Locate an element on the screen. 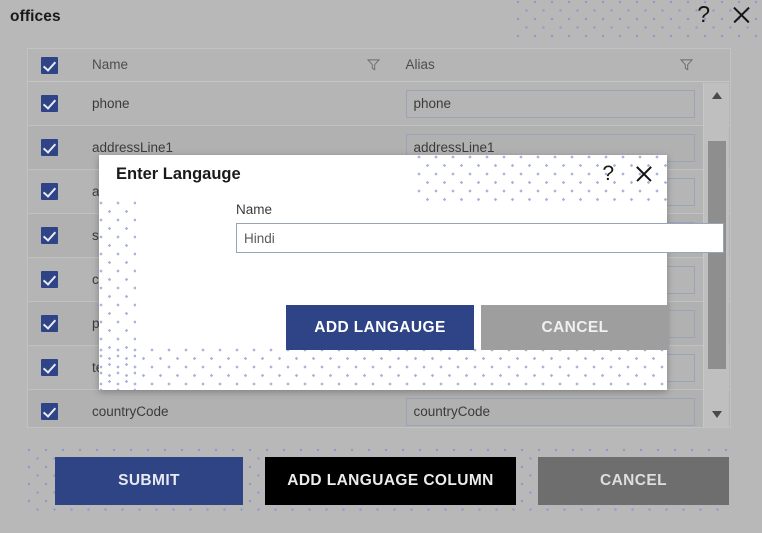 The width and height of the screenshot is (762, 533). scrollbar-thumb is located at coordinates (717, 255).